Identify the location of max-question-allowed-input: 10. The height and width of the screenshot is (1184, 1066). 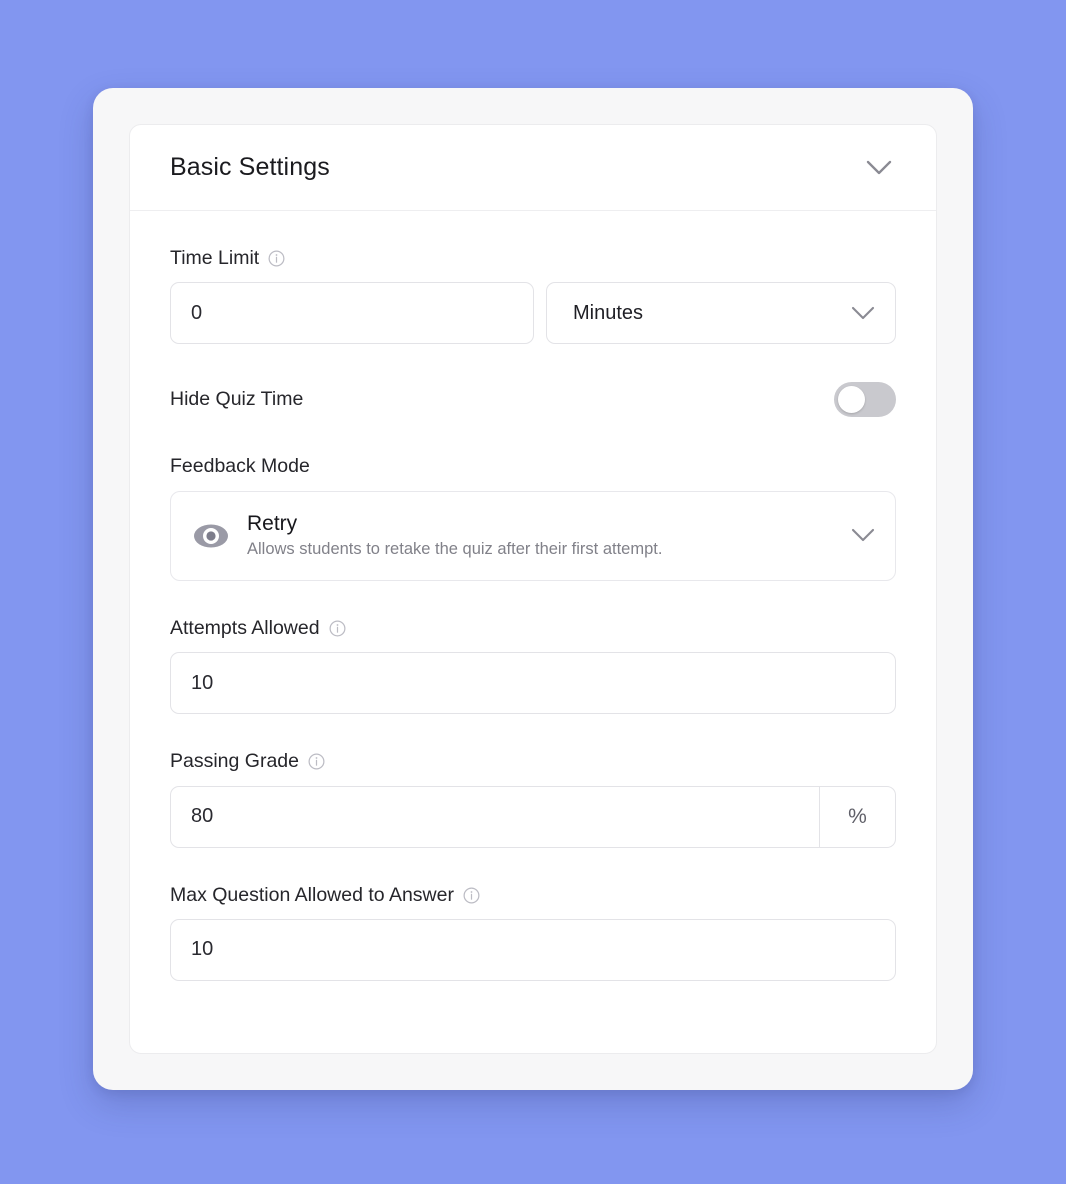
(533, 949).